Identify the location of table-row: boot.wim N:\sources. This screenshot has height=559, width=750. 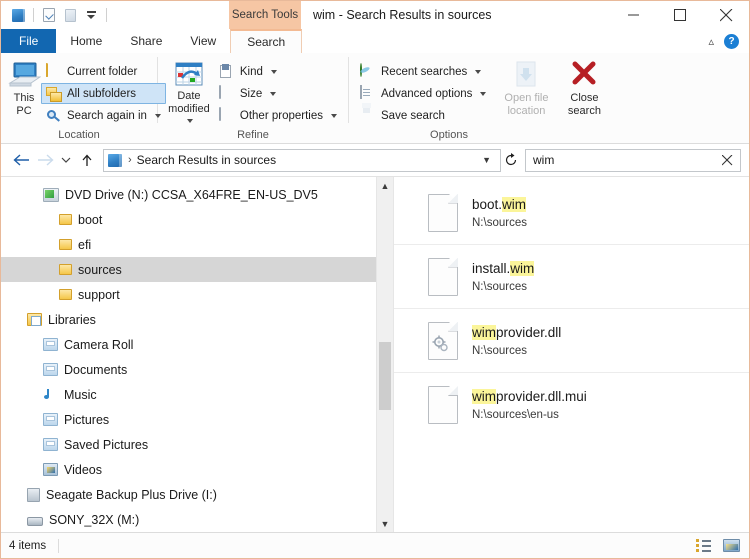
(571, 213).